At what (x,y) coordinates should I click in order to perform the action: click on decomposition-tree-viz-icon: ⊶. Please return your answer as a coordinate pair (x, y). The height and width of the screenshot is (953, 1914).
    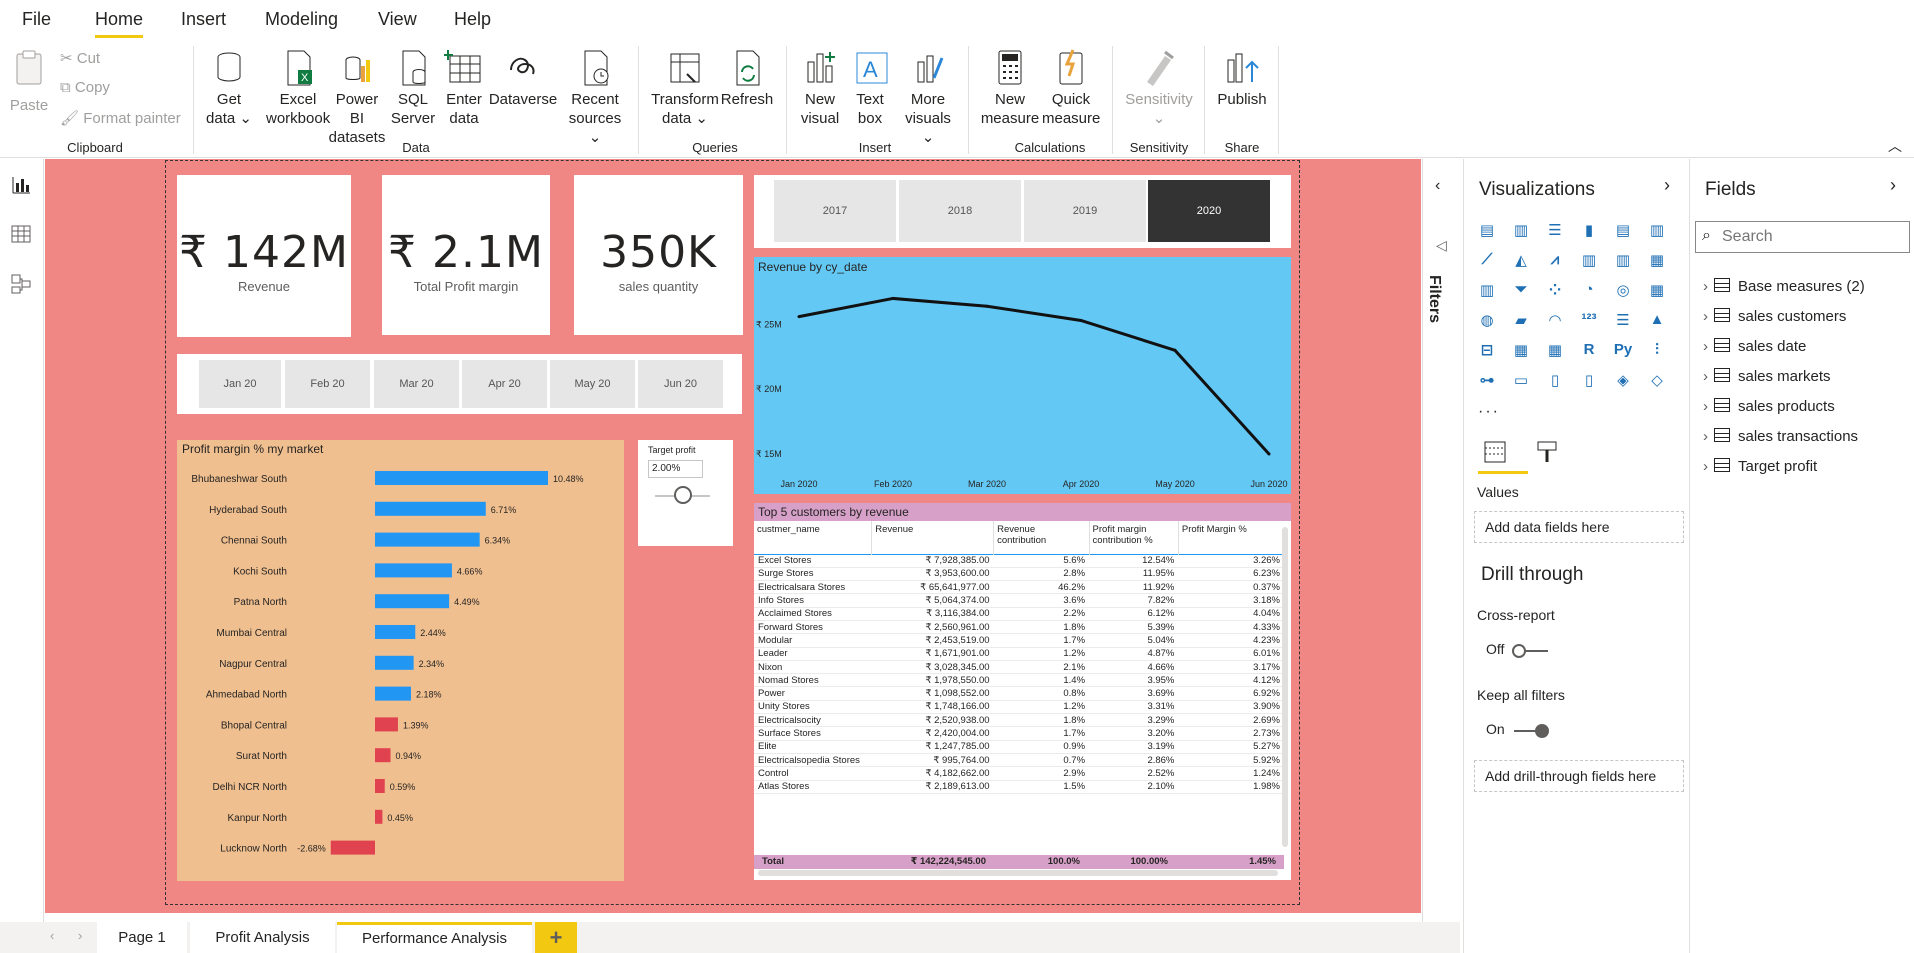
    Looking at the image, I should click on (1487, 382).